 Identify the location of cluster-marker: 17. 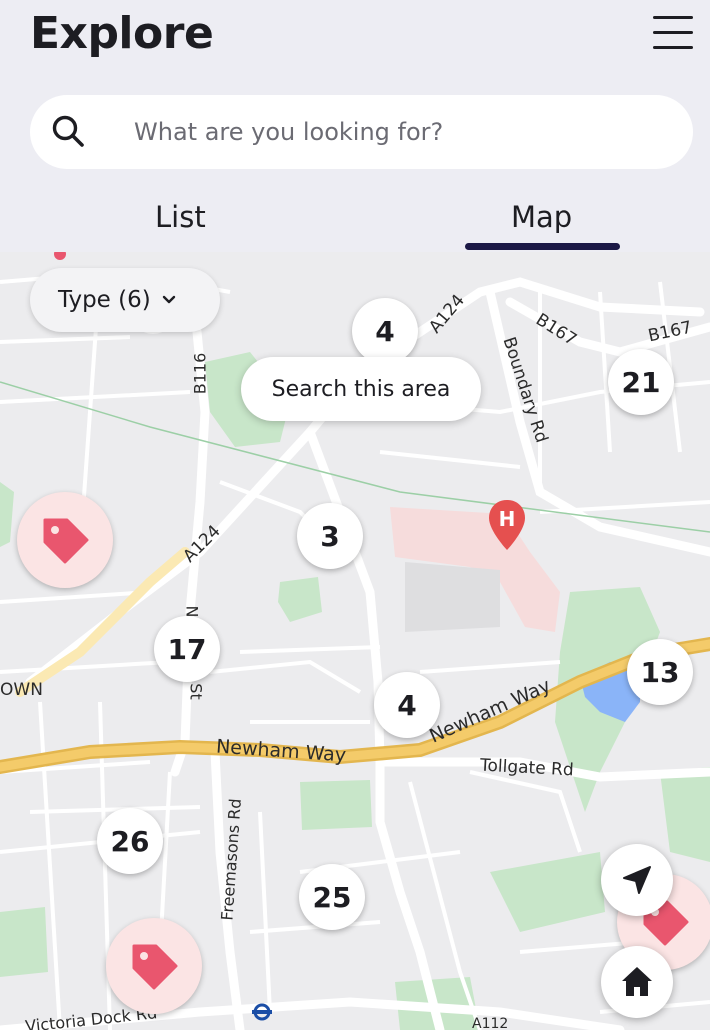
(187, 649).